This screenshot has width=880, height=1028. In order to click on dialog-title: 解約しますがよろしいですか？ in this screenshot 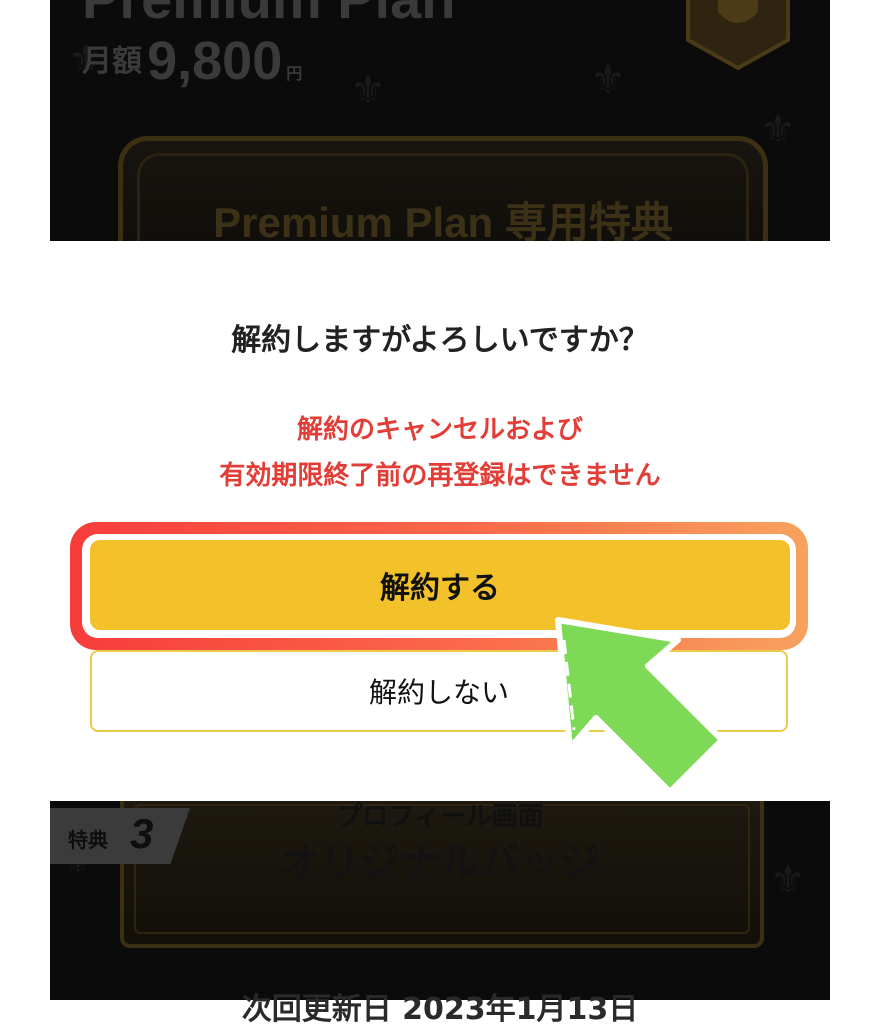, I will do `click(440, 340)`.